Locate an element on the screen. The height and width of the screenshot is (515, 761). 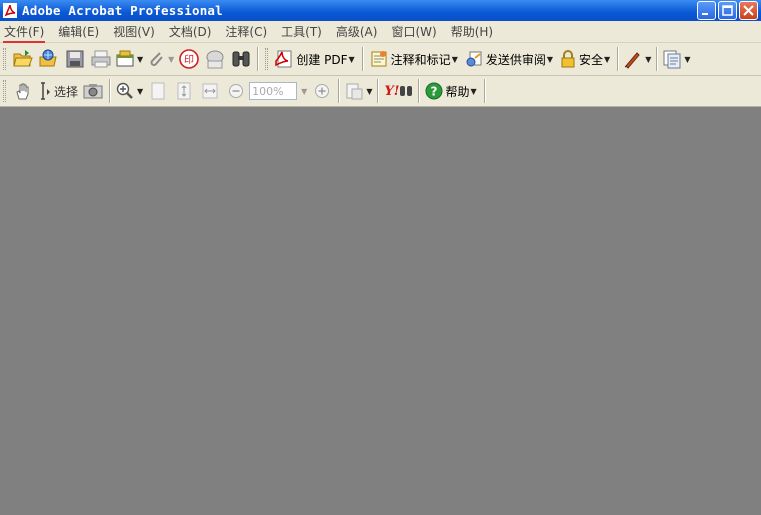
email-icon is located at coordinates (125, 58).